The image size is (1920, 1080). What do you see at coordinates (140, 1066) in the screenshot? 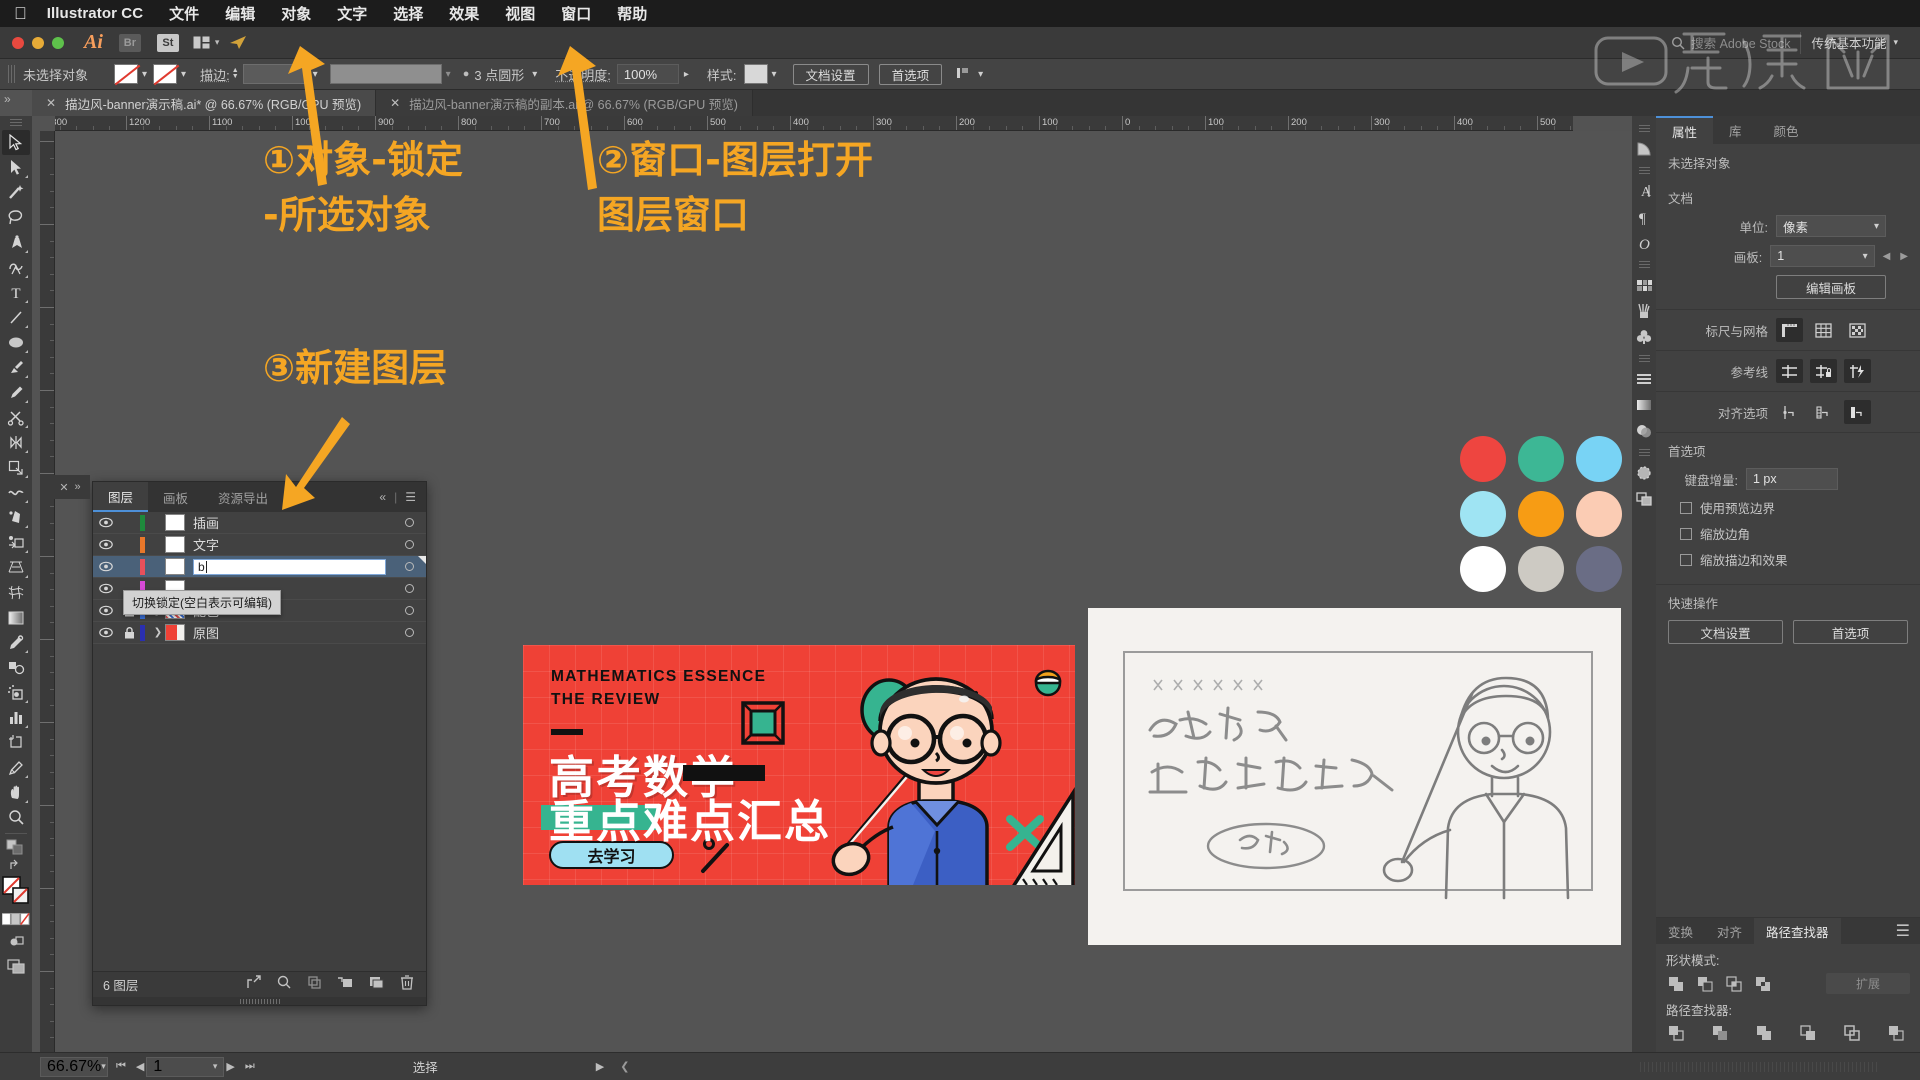
I see `artboard-nav-prev: ◀` at bounding box center [140, 1066].